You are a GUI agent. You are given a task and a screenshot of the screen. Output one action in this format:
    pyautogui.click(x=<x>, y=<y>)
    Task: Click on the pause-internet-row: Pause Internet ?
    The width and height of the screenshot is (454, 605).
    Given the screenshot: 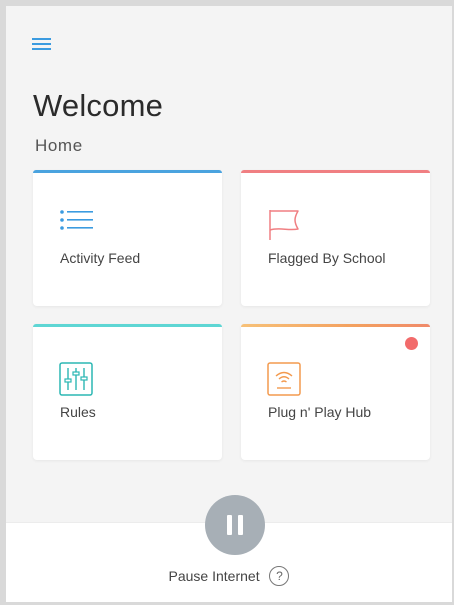 What is the action you would take?
    pyautogui.click(x=229, y=576)
    